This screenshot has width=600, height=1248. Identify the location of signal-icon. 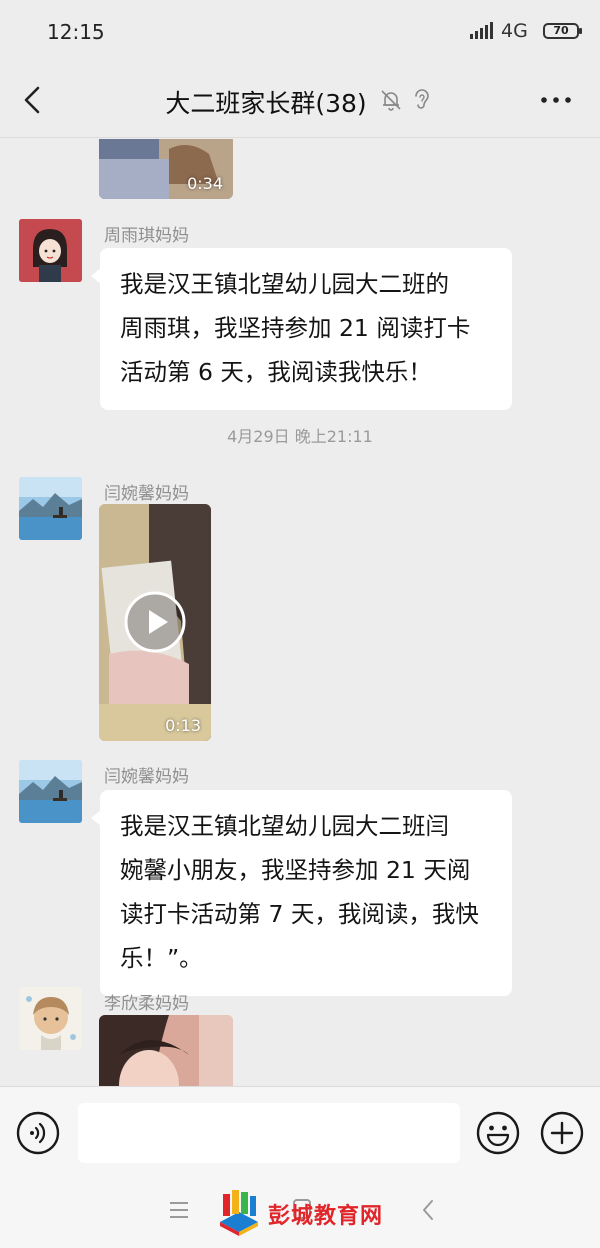
(481, 30).